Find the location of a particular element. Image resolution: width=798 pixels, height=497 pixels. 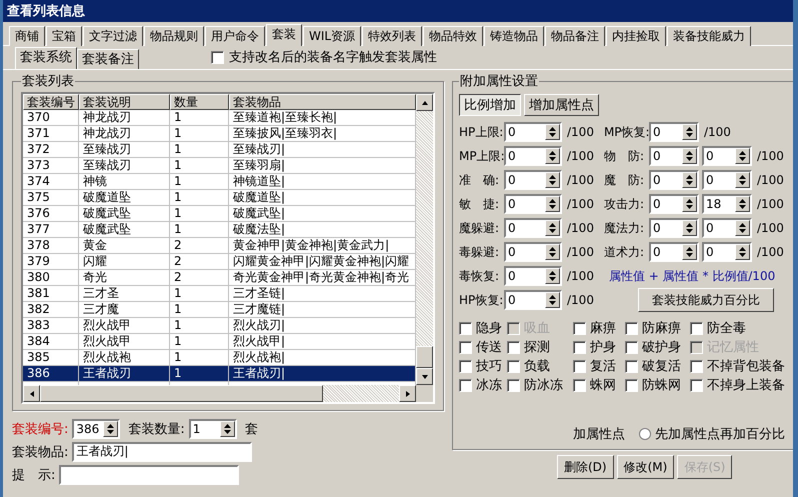

table-row: 383 烈火战甲 1 烈火战刃| is located at coordinates (219, 326).